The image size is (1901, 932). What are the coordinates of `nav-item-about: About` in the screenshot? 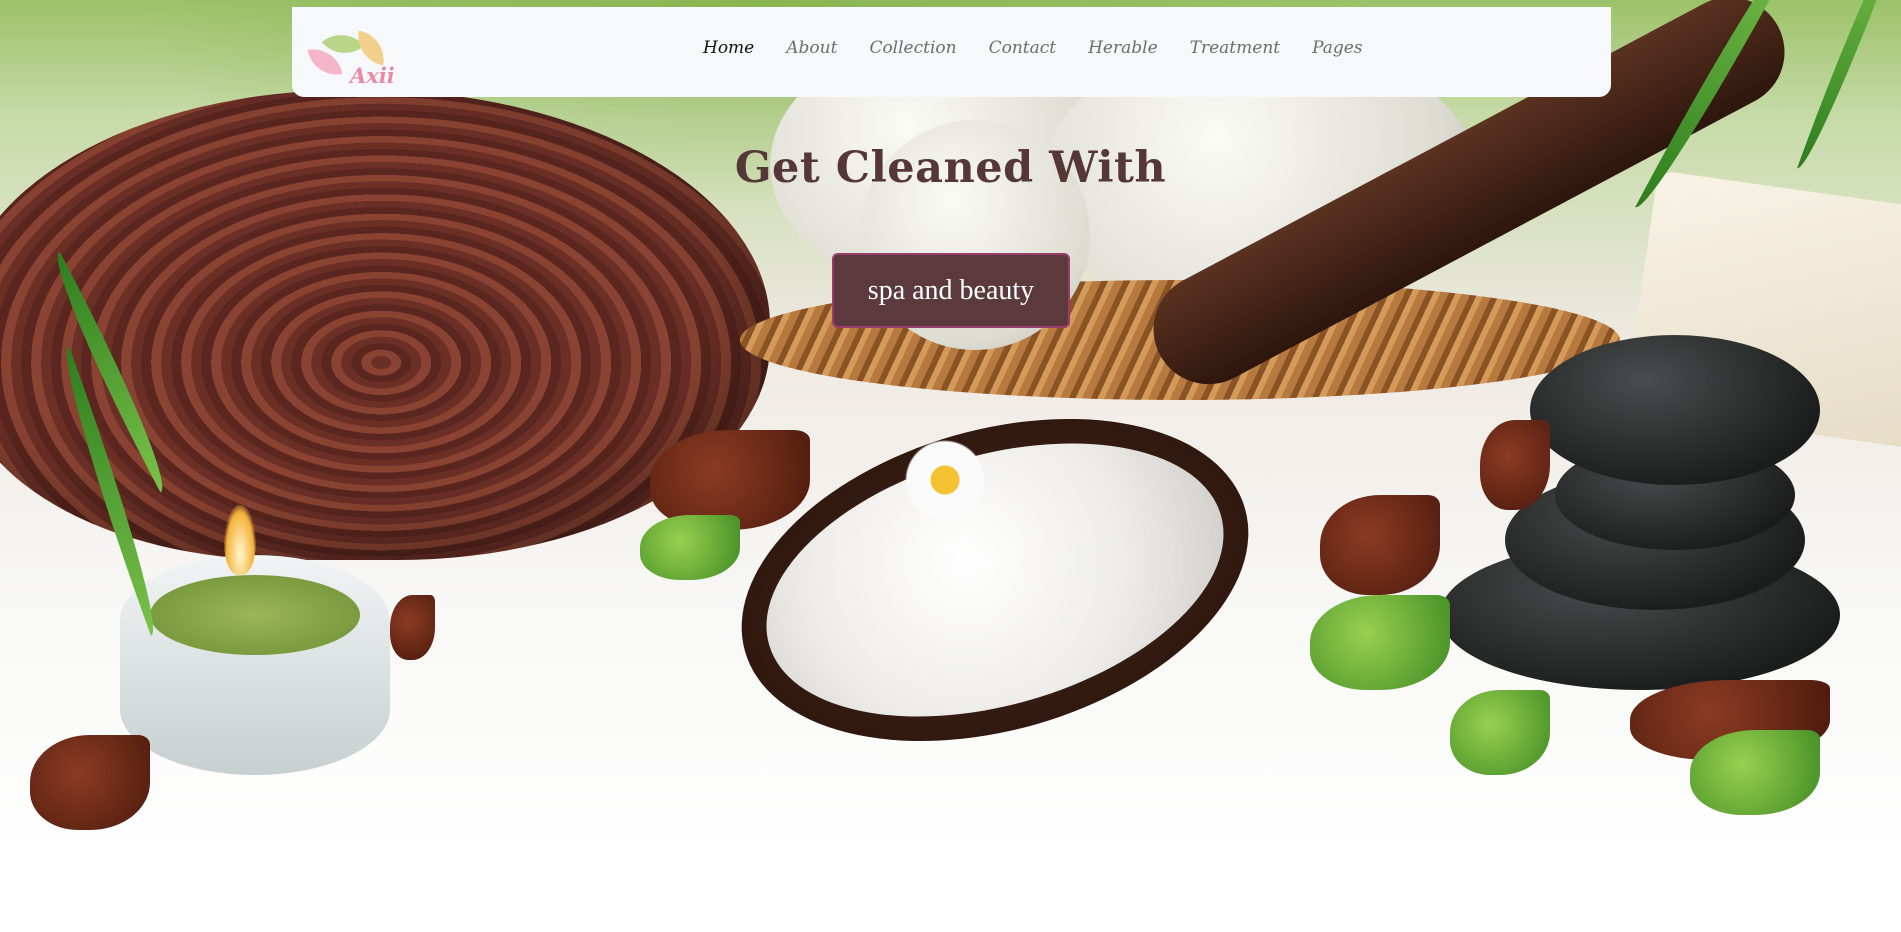 It's located at (811, 48).